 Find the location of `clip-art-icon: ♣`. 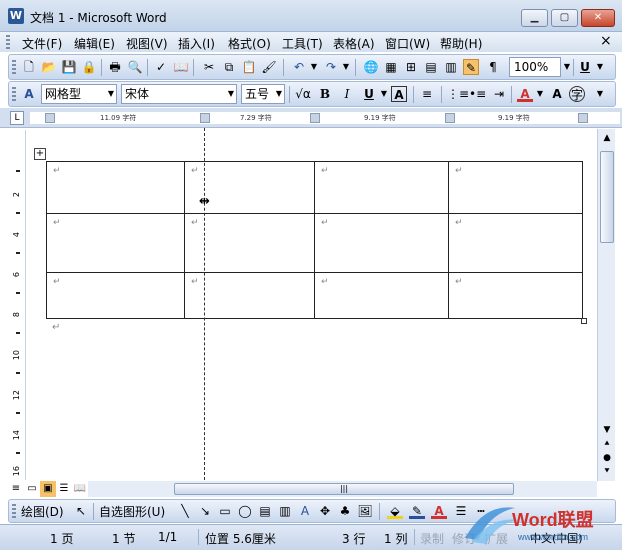

clip-art-icon: ♣ is located at coordinates (345, 511).